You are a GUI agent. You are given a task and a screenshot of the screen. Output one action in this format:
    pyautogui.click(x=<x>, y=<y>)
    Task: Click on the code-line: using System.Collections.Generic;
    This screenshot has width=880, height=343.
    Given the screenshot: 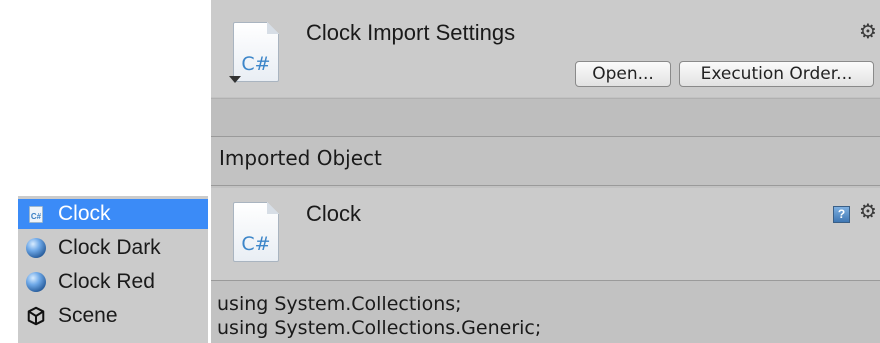 What is the action you would take?
    pyautogui.click(x=379, y=328)
    